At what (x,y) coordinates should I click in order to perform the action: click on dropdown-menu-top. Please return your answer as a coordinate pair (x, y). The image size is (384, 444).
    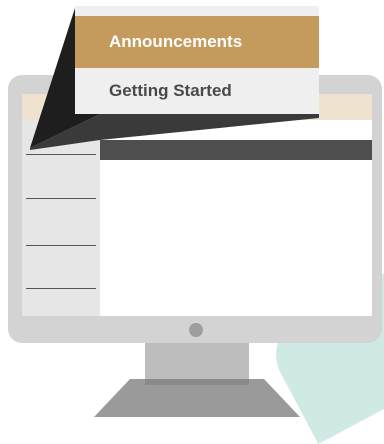
    Looking at the image, I should click on (197, 11).